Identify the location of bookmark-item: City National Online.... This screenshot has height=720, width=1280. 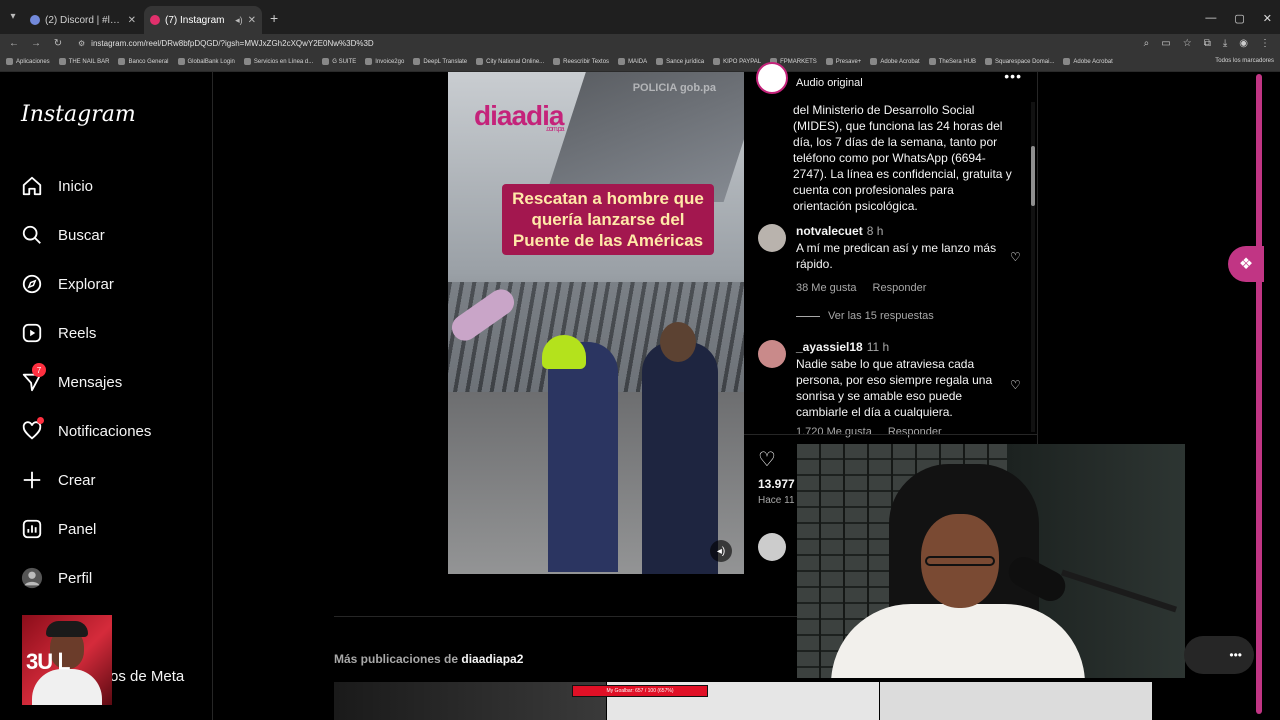
(510, 61).